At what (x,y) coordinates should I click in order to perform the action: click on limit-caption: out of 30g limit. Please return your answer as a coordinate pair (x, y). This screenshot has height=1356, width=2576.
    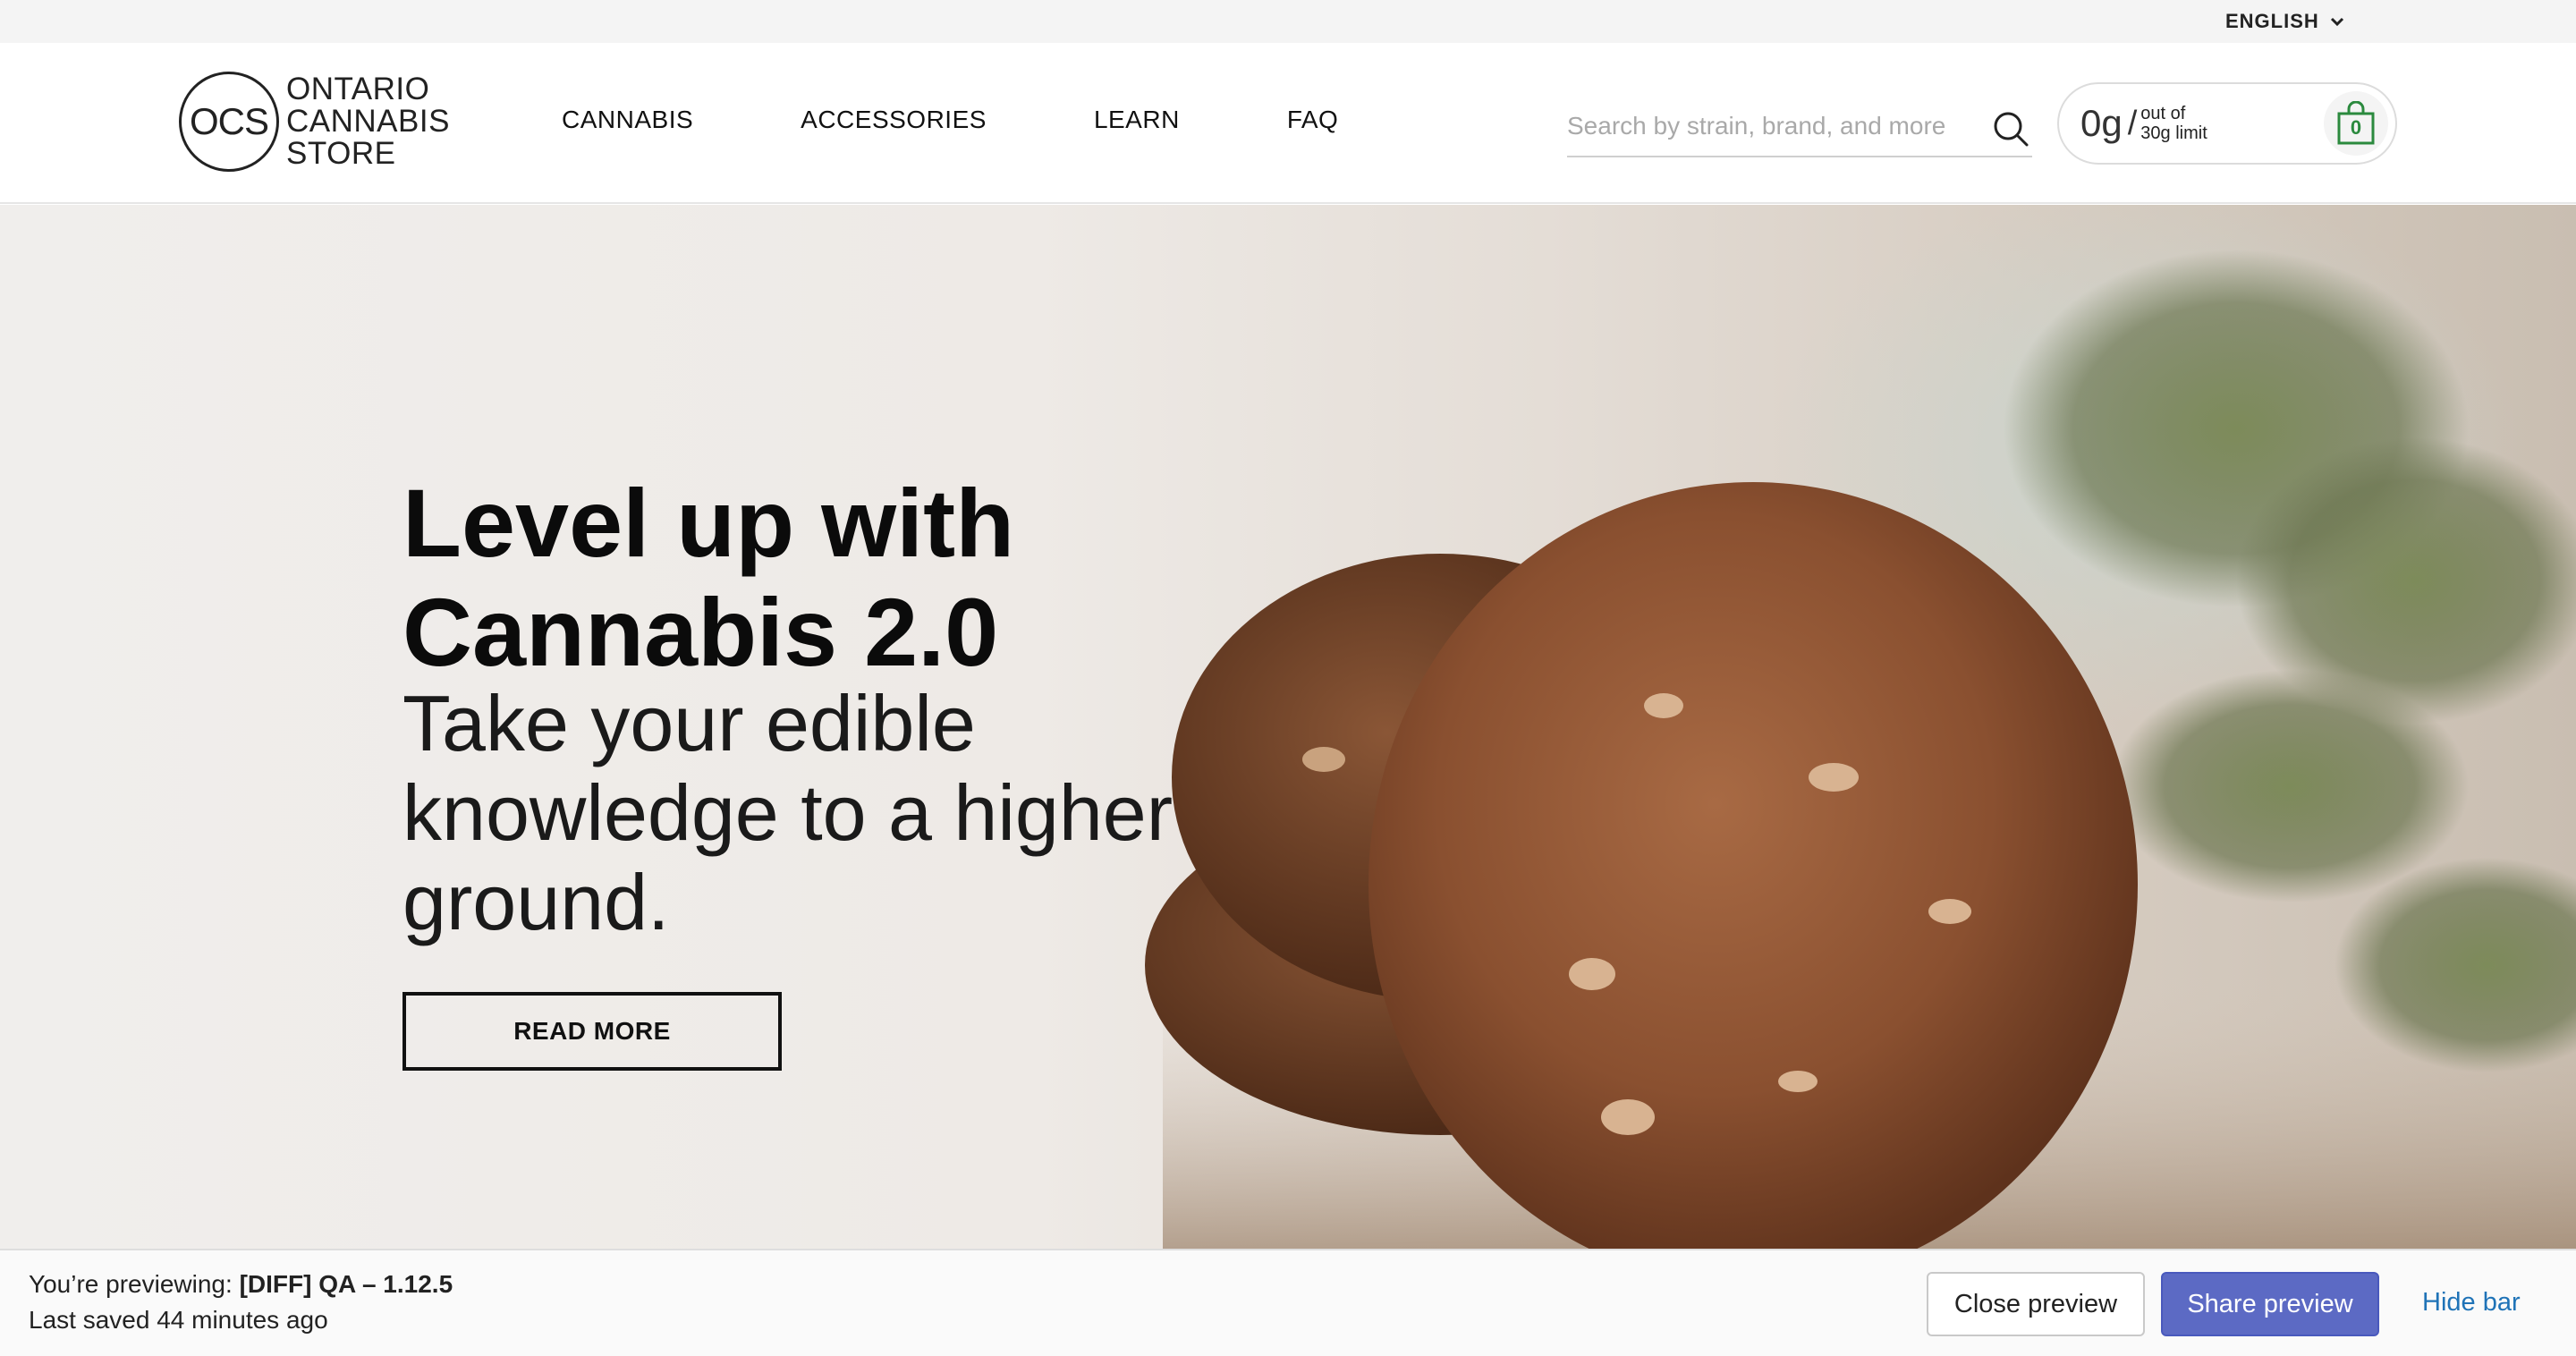
    Looking at the image, I should click on (2173, 123).